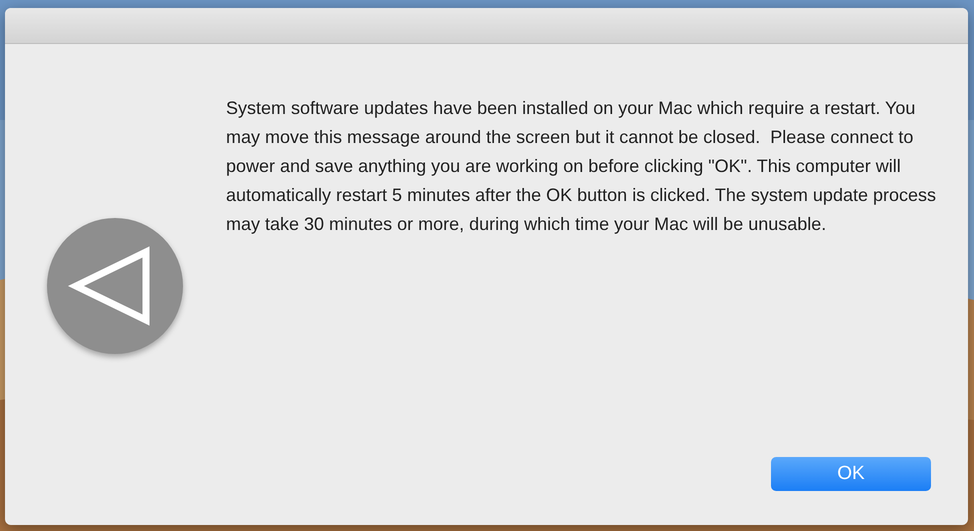 This screenshot has height=531, width=974. What do you see at coordinates (851, 474) in the screenshot?
I see `ok-button: OK` at bounding box center [851, 474].